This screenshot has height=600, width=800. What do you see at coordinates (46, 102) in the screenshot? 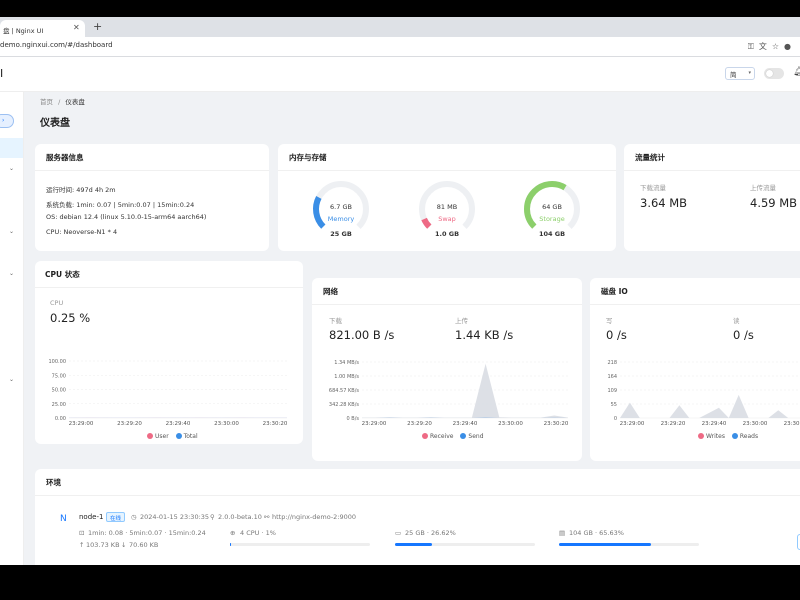
I see `breadcrumb-home: 首页` at bounding box center [46, 102].